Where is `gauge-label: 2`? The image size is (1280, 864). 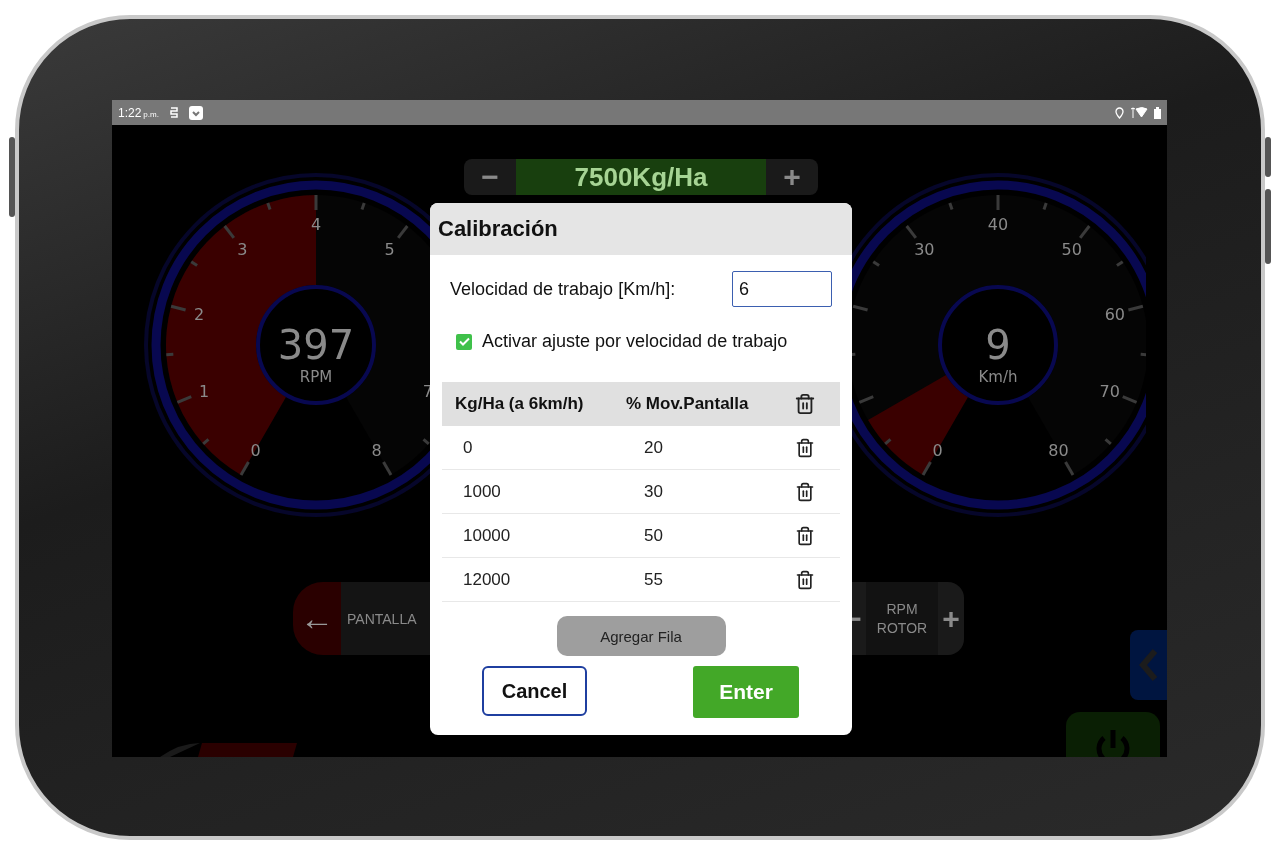
gauge-label: 2 is located at coordinates (199, 314).